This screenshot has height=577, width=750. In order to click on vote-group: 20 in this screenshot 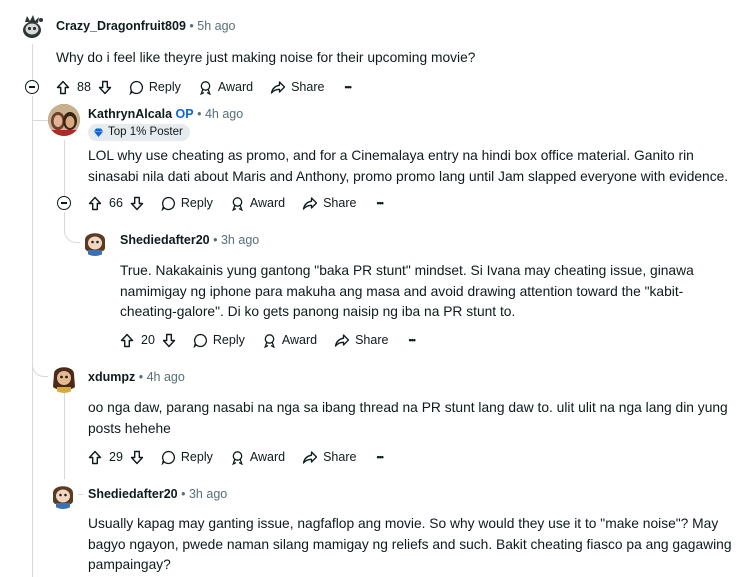, I will do `click(148, 340)`.